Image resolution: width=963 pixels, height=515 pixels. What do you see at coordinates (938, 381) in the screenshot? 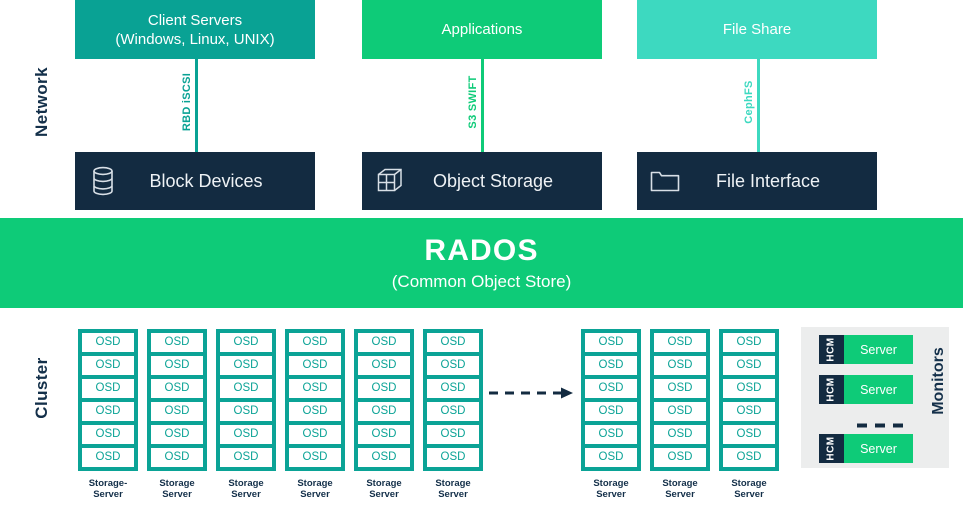
I see `monitors-panel-label: Monitors` at bounding box center [938, 381].